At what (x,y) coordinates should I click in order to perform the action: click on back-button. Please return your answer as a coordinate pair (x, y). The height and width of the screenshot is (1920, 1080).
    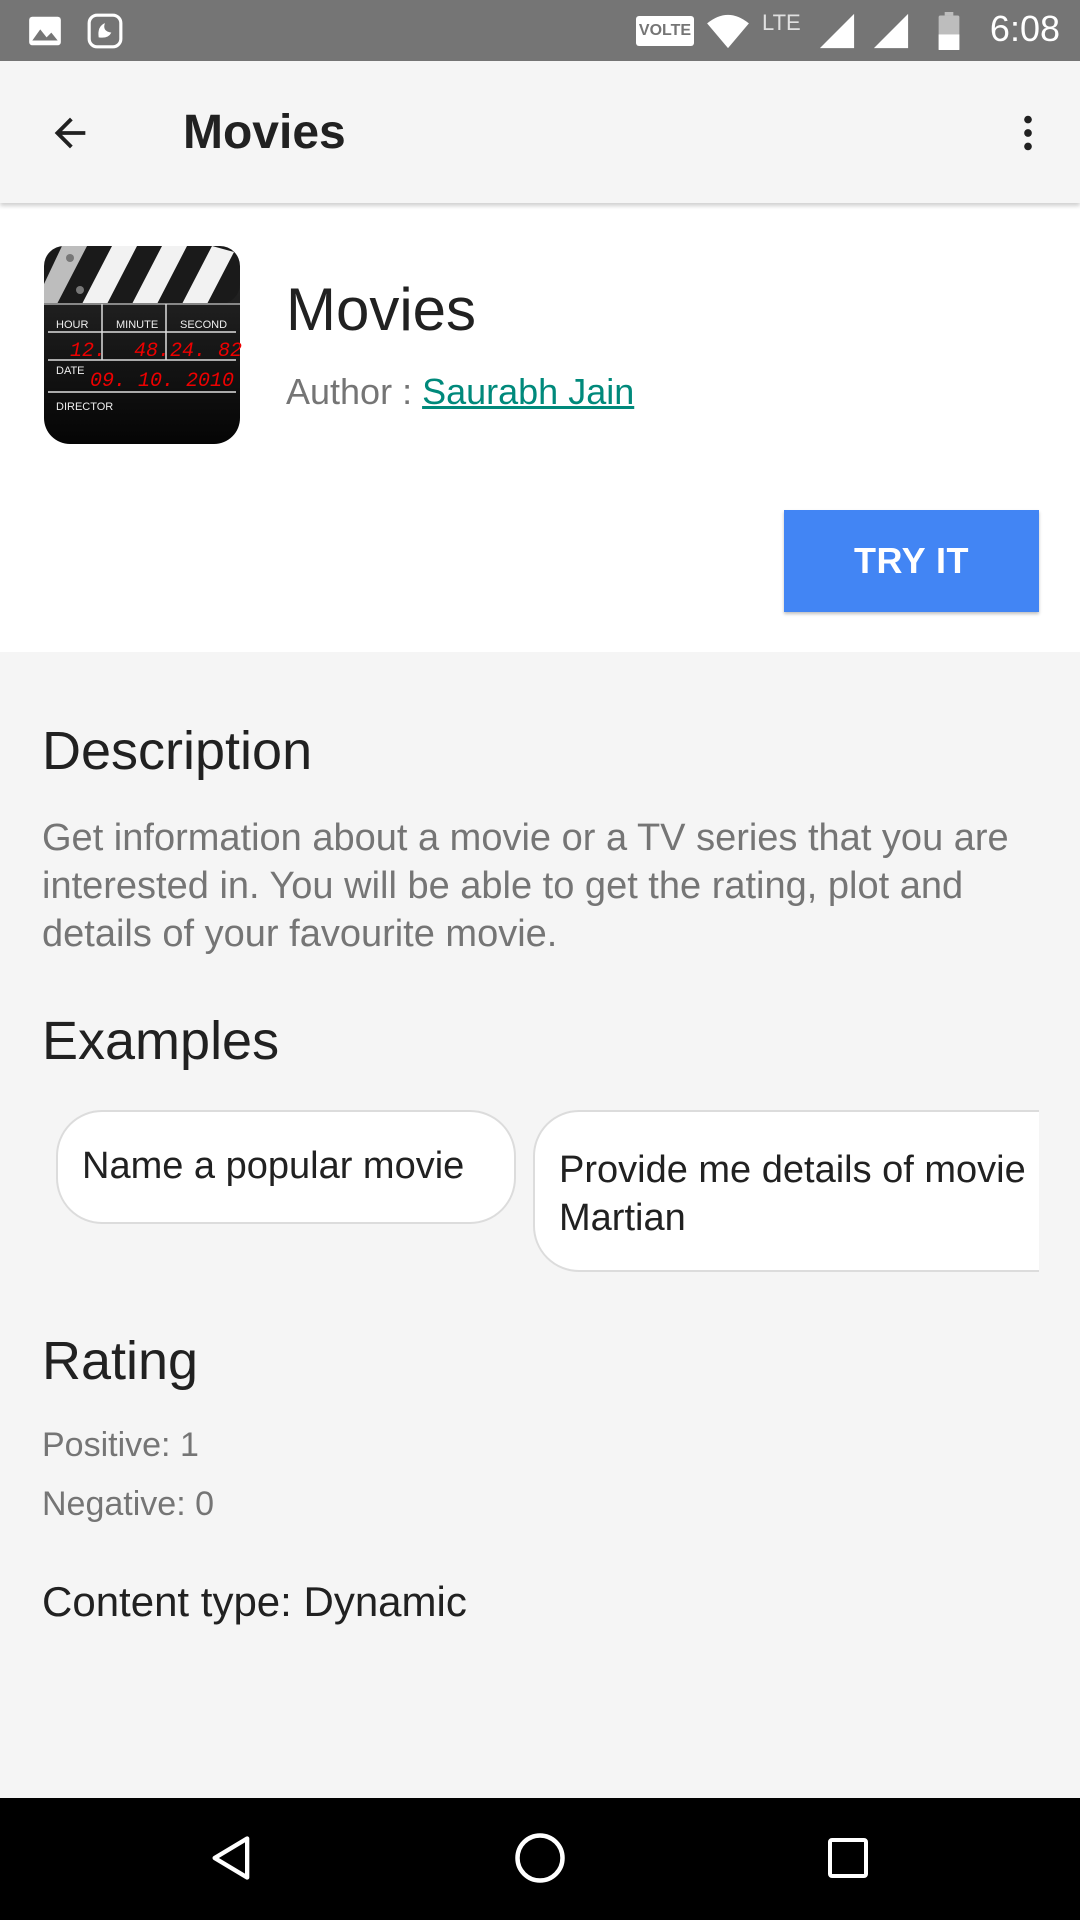
    Looking at the image, I should click on (70, 133).